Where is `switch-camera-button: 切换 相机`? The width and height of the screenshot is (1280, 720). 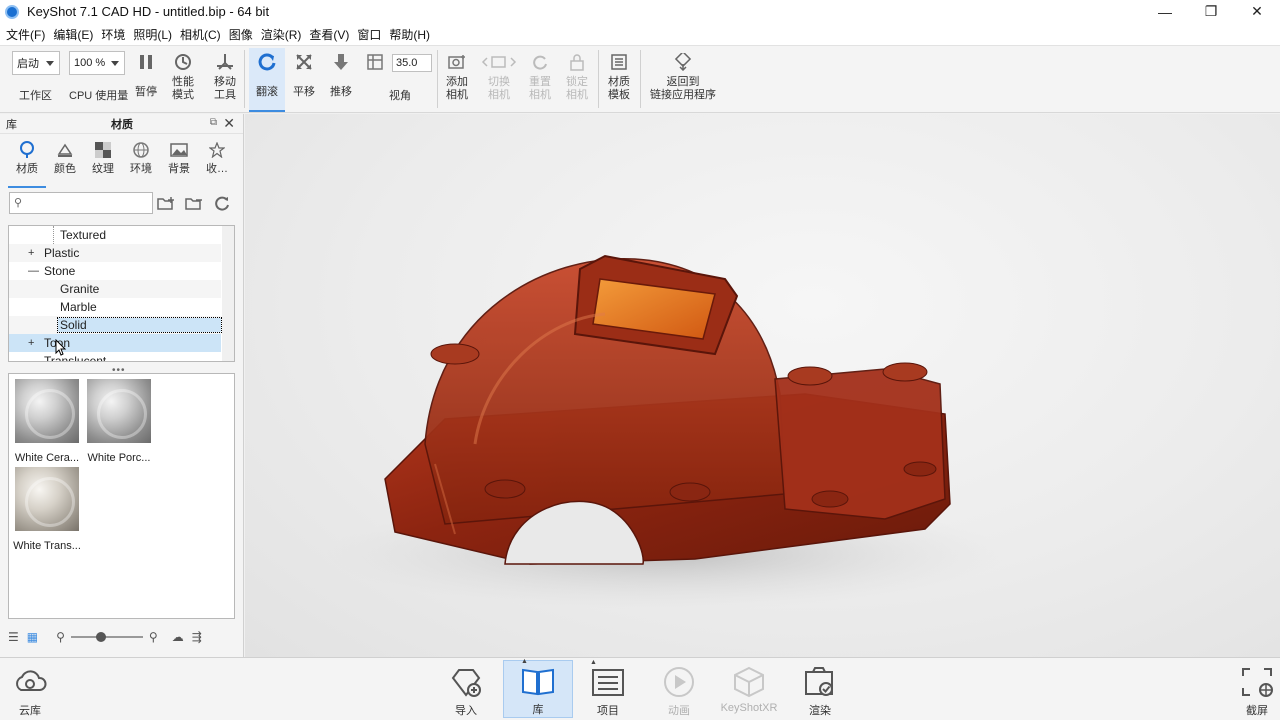
switch-camera-button: 切换 相机 is located at coordinates (499, 76).